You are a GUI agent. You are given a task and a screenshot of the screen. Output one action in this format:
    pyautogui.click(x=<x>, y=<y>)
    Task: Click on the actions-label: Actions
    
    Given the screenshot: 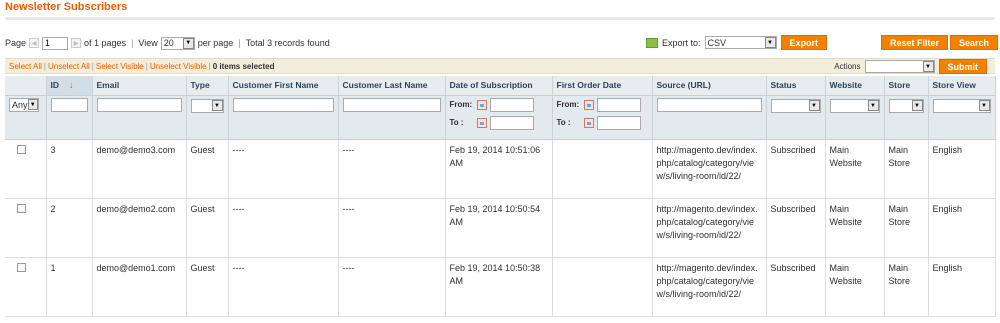 What is the action you would take?
    pyautogui.click(x=847, y=66)
    